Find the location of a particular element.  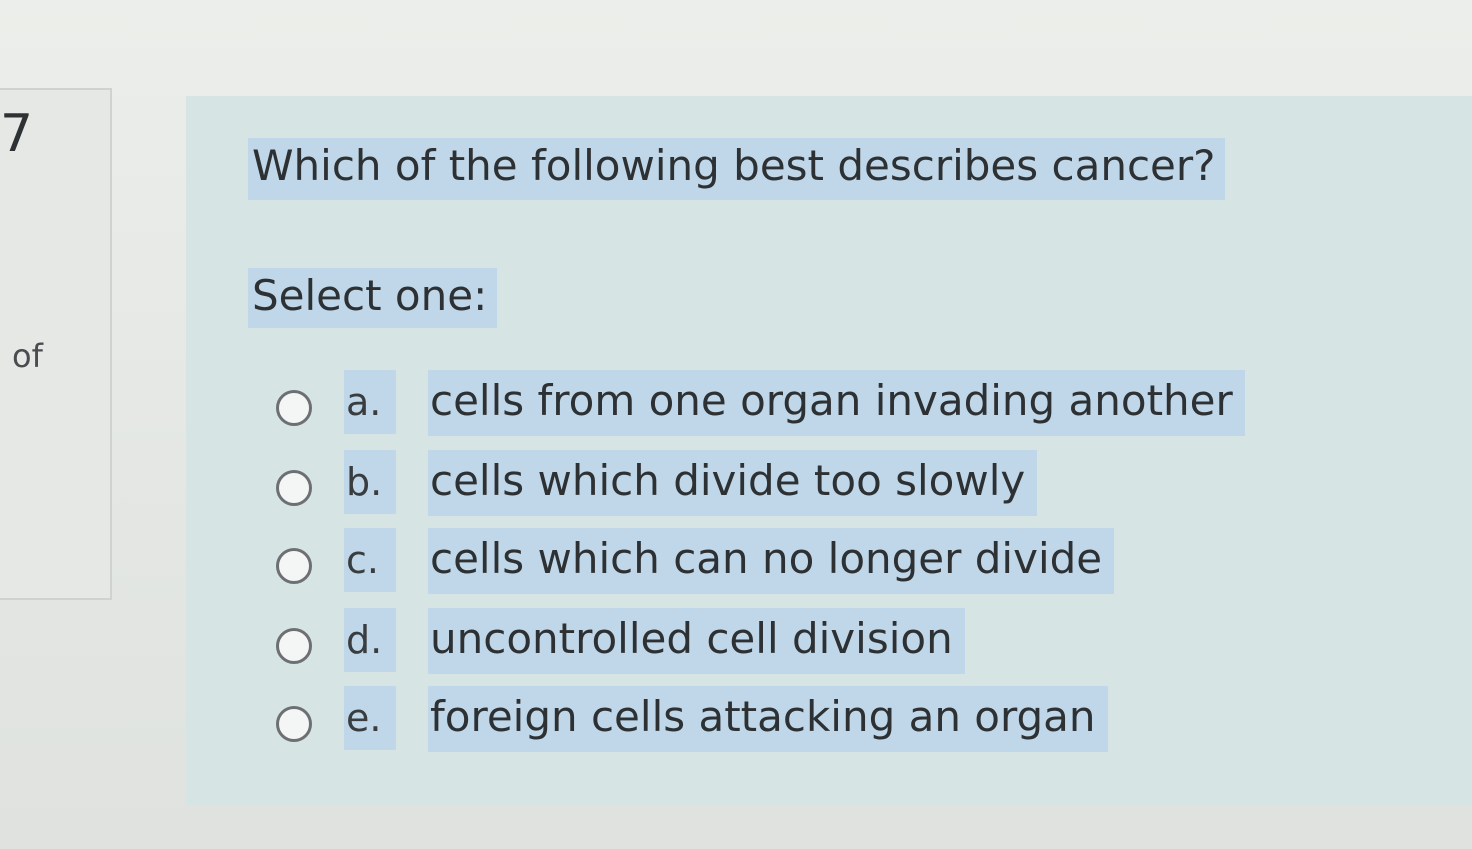

answer-option-e: e. foreign cells attacking an organ is located at coordinates (756, 722).